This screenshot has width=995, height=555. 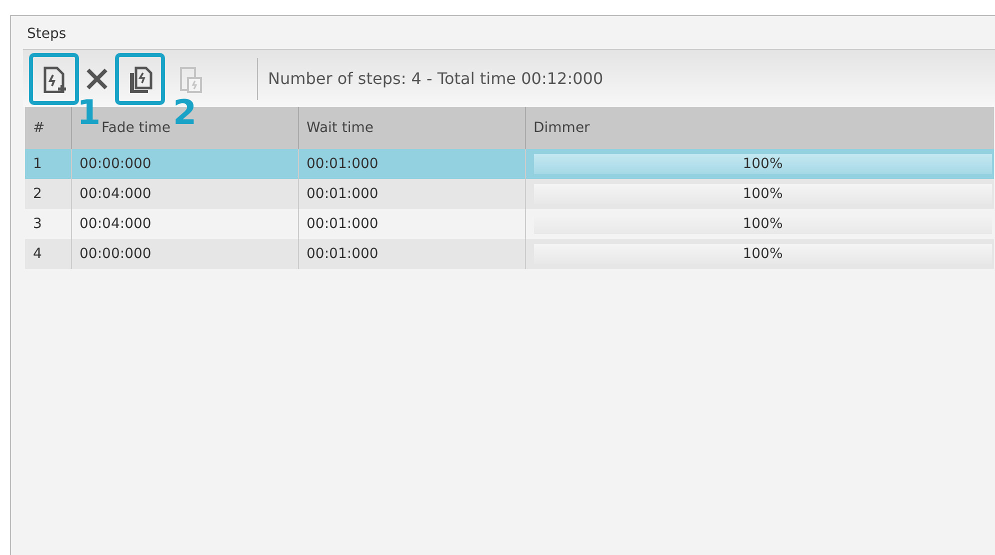 I want to click on table-row: 2 00:04:000 00:01:000 100%, so click(x=509, y=194).